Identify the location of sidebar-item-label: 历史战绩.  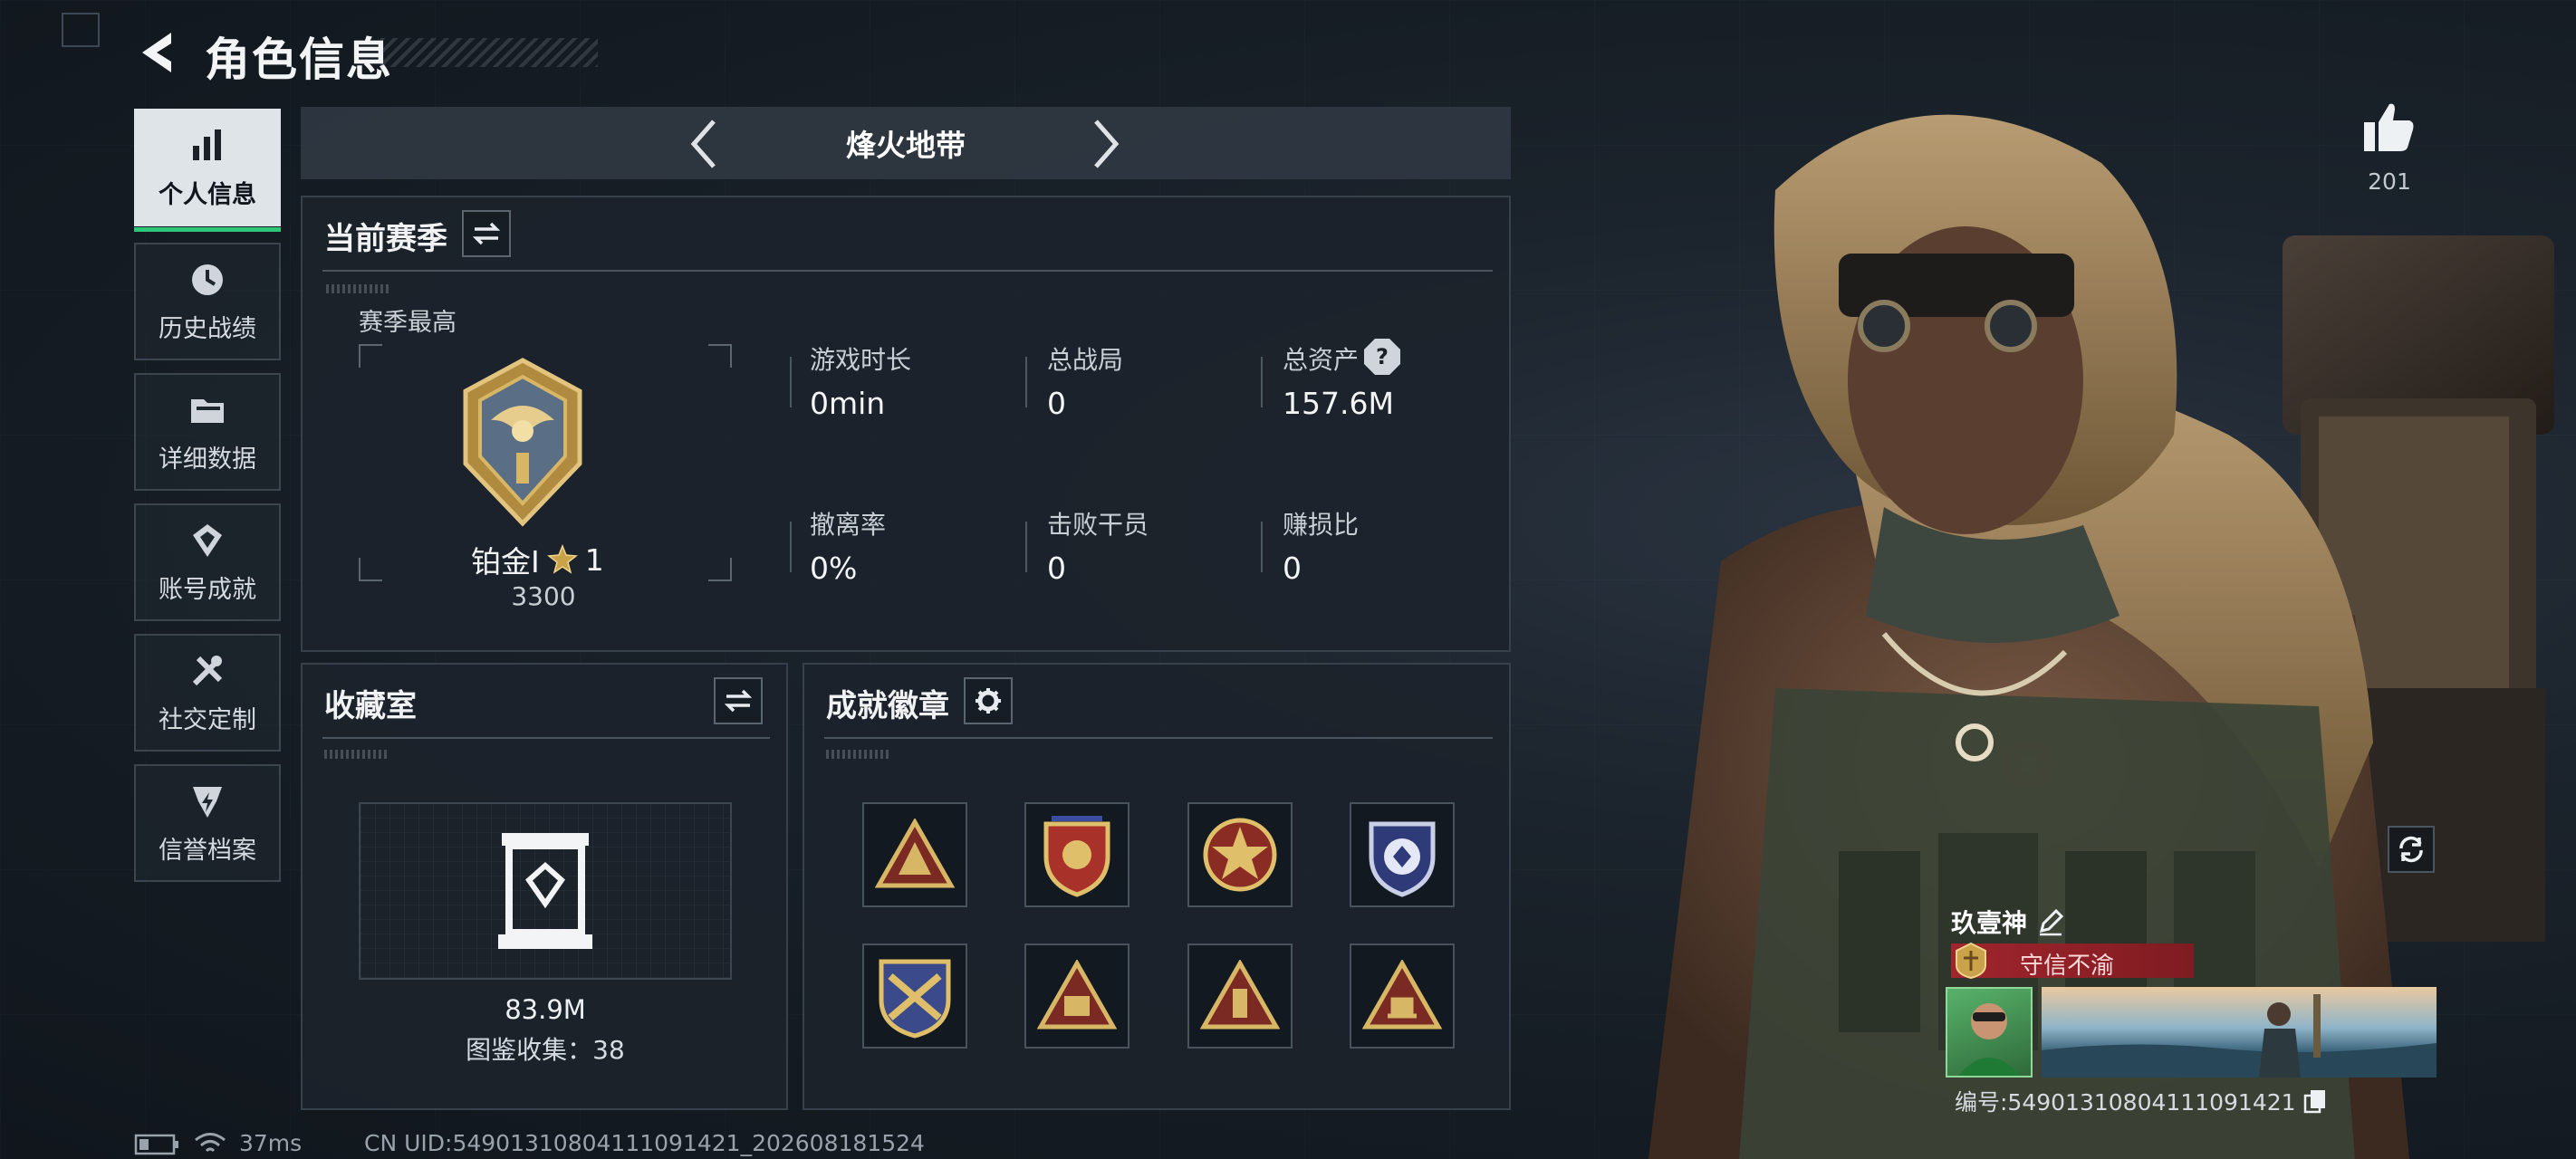
(207, 328).